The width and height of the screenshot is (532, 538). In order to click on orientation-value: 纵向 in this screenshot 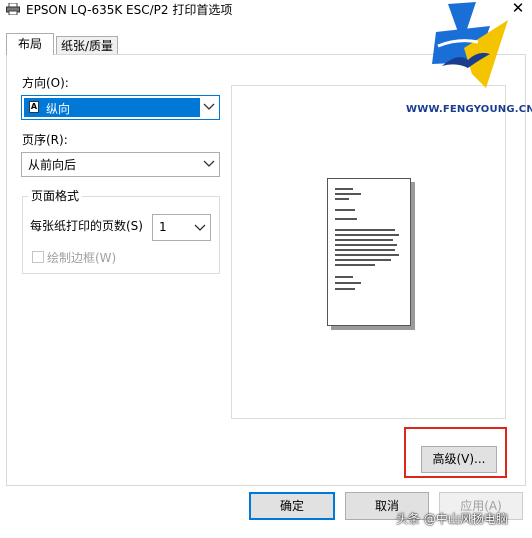, I will do `click(58, 109)`.